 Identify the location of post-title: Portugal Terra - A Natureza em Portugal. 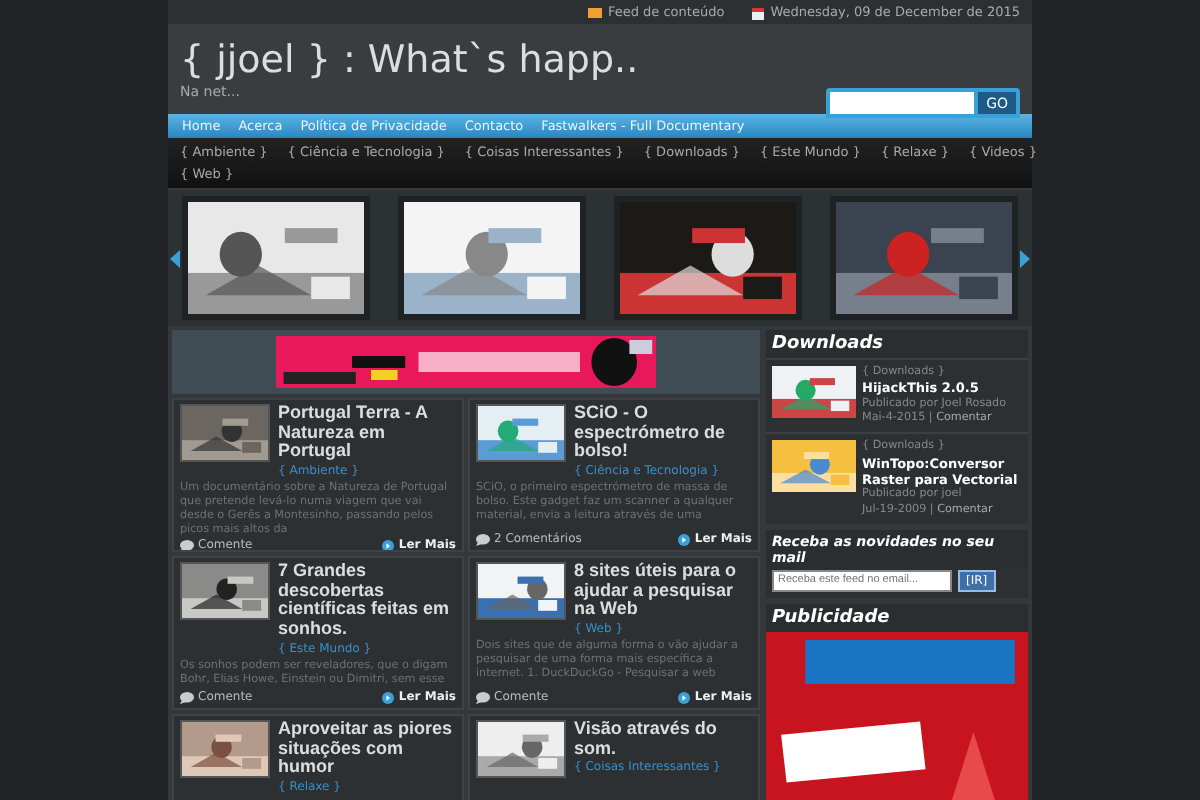
(367, 433).